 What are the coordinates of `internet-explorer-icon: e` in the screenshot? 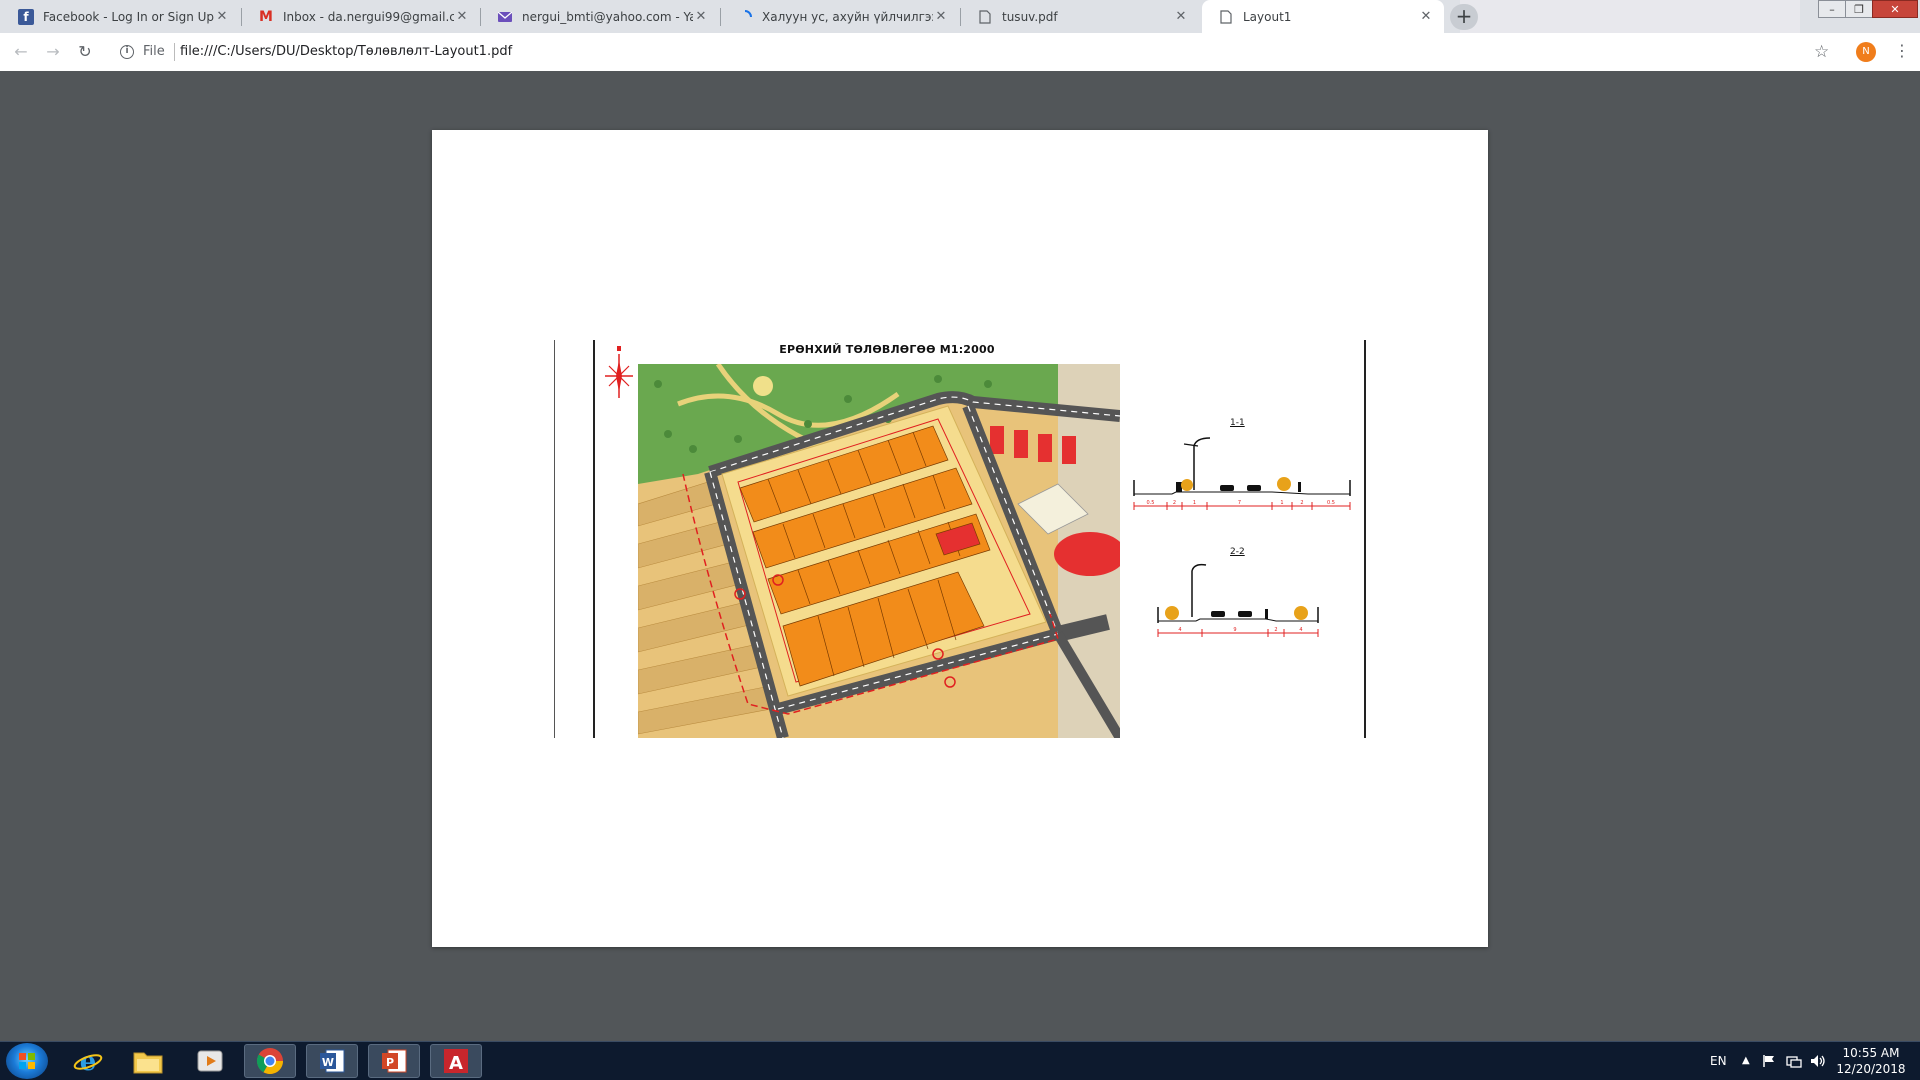 It's located at (88, 1061).